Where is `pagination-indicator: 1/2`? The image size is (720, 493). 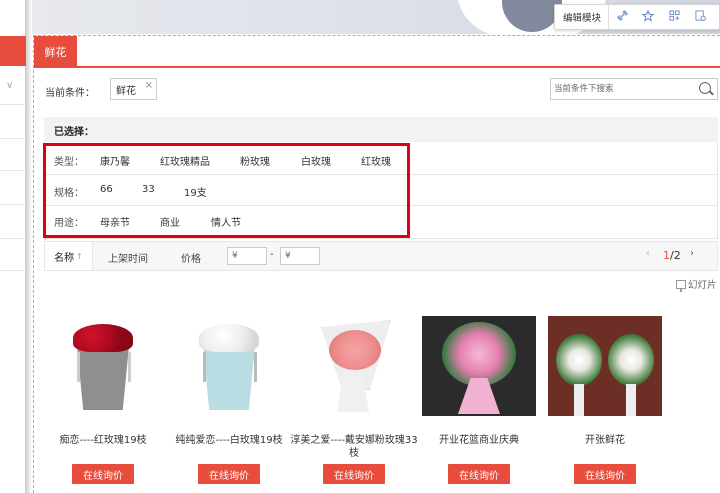
pagination-indicator: 1/2 is located at coordinates (672, 255).